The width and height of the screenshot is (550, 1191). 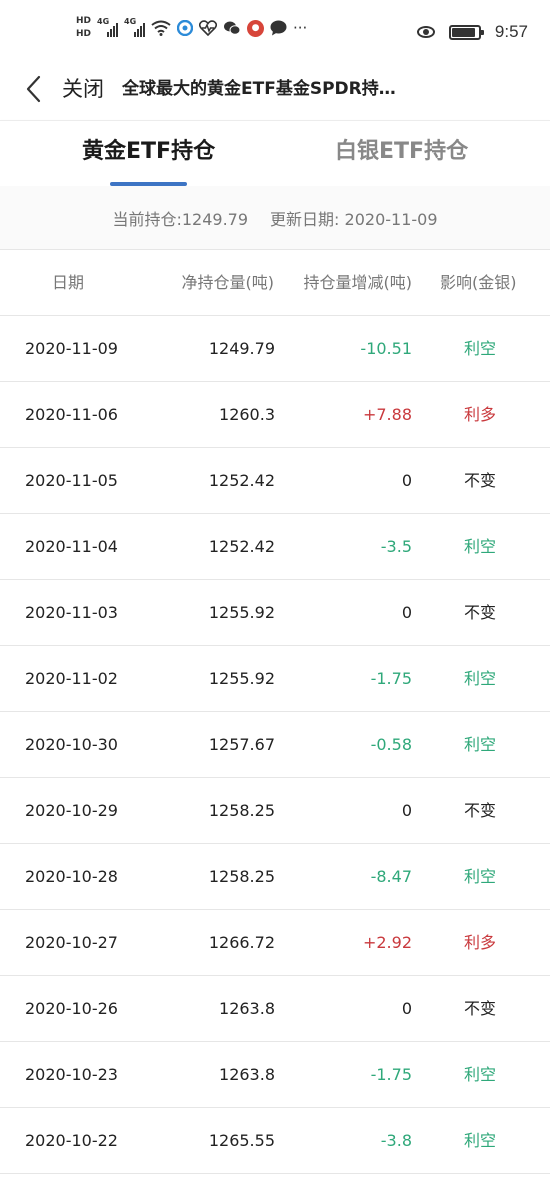 I want to click on tab-gold-etf: 黄金ETF持仓, so click(x=148, y=152).